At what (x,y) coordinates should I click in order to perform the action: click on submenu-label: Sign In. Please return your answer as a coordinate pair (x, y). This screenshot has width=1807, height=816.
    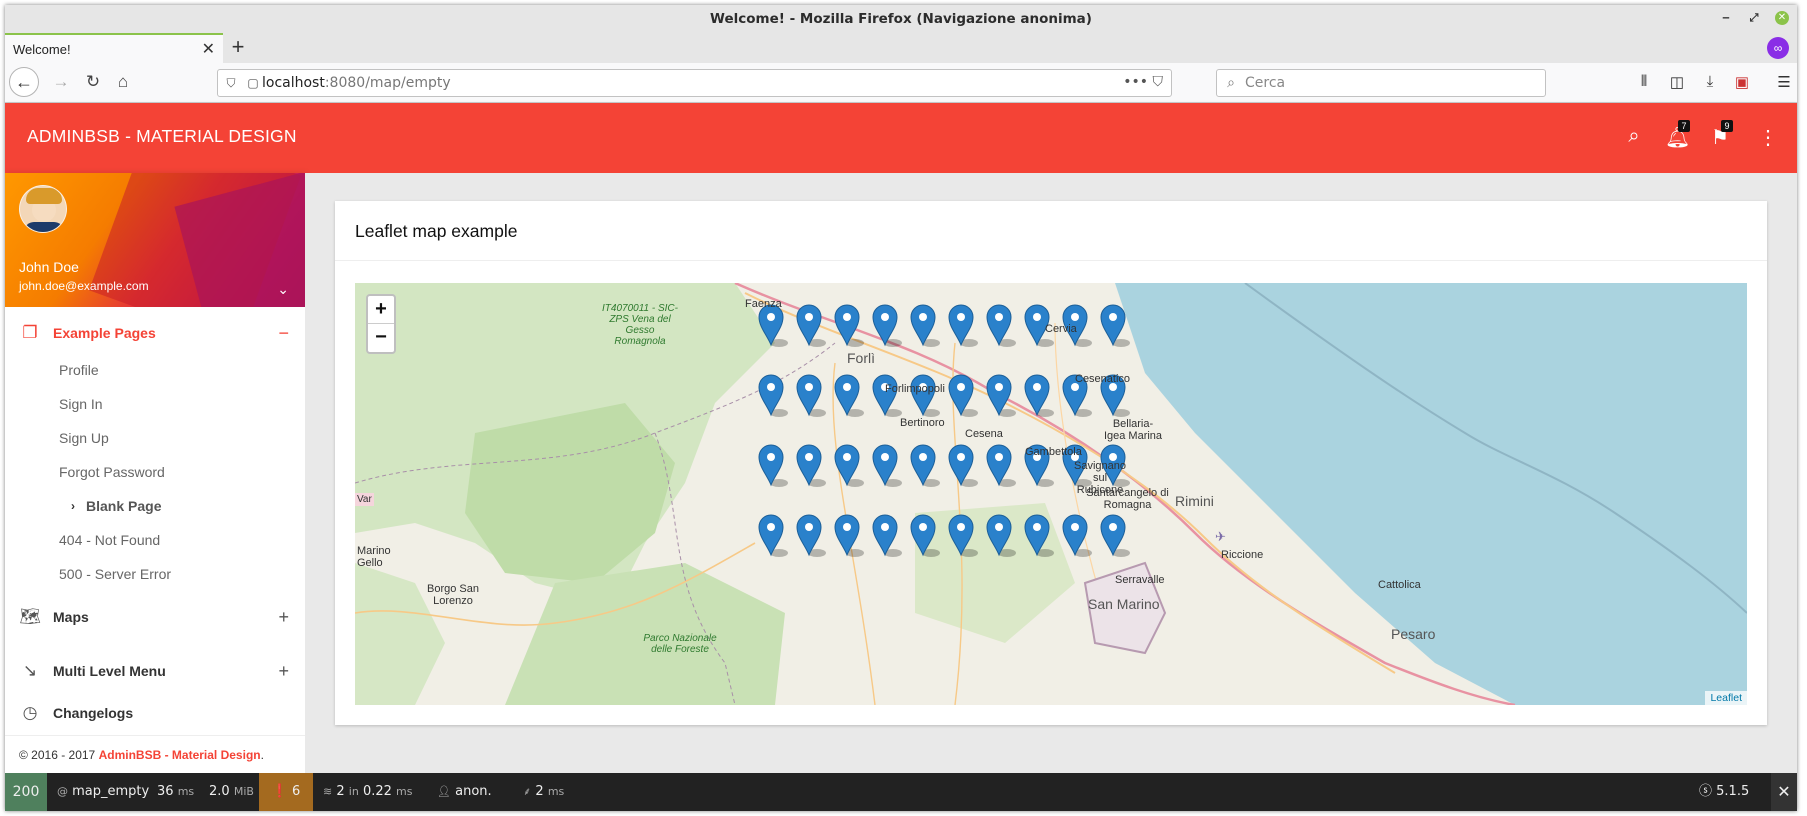
    Looking at the image, I should click on (81, 404).